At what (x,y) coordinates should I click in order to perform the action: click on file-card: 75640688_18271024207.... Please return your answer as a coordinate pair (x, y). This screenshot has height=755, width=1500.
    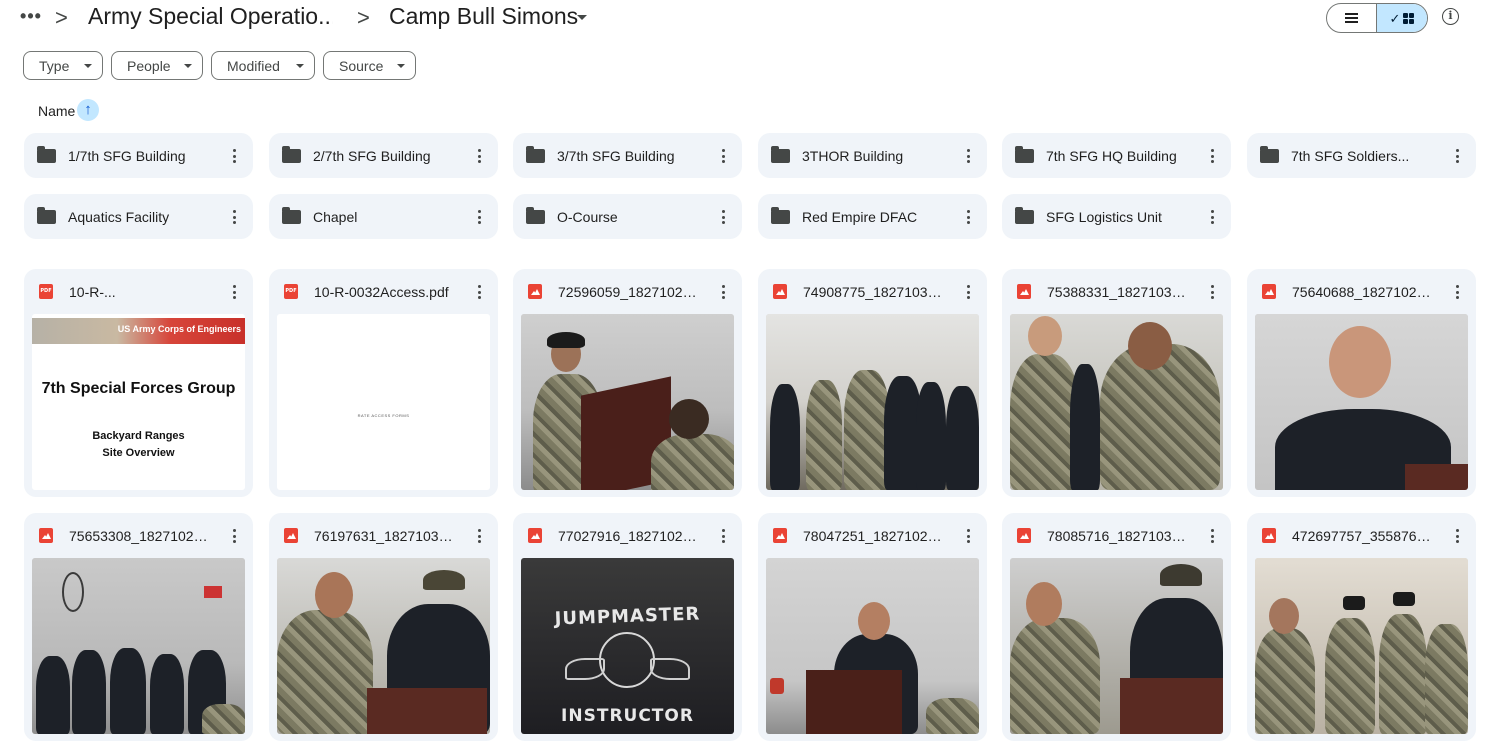
    Looking at the image, I should click on (1361, 383).